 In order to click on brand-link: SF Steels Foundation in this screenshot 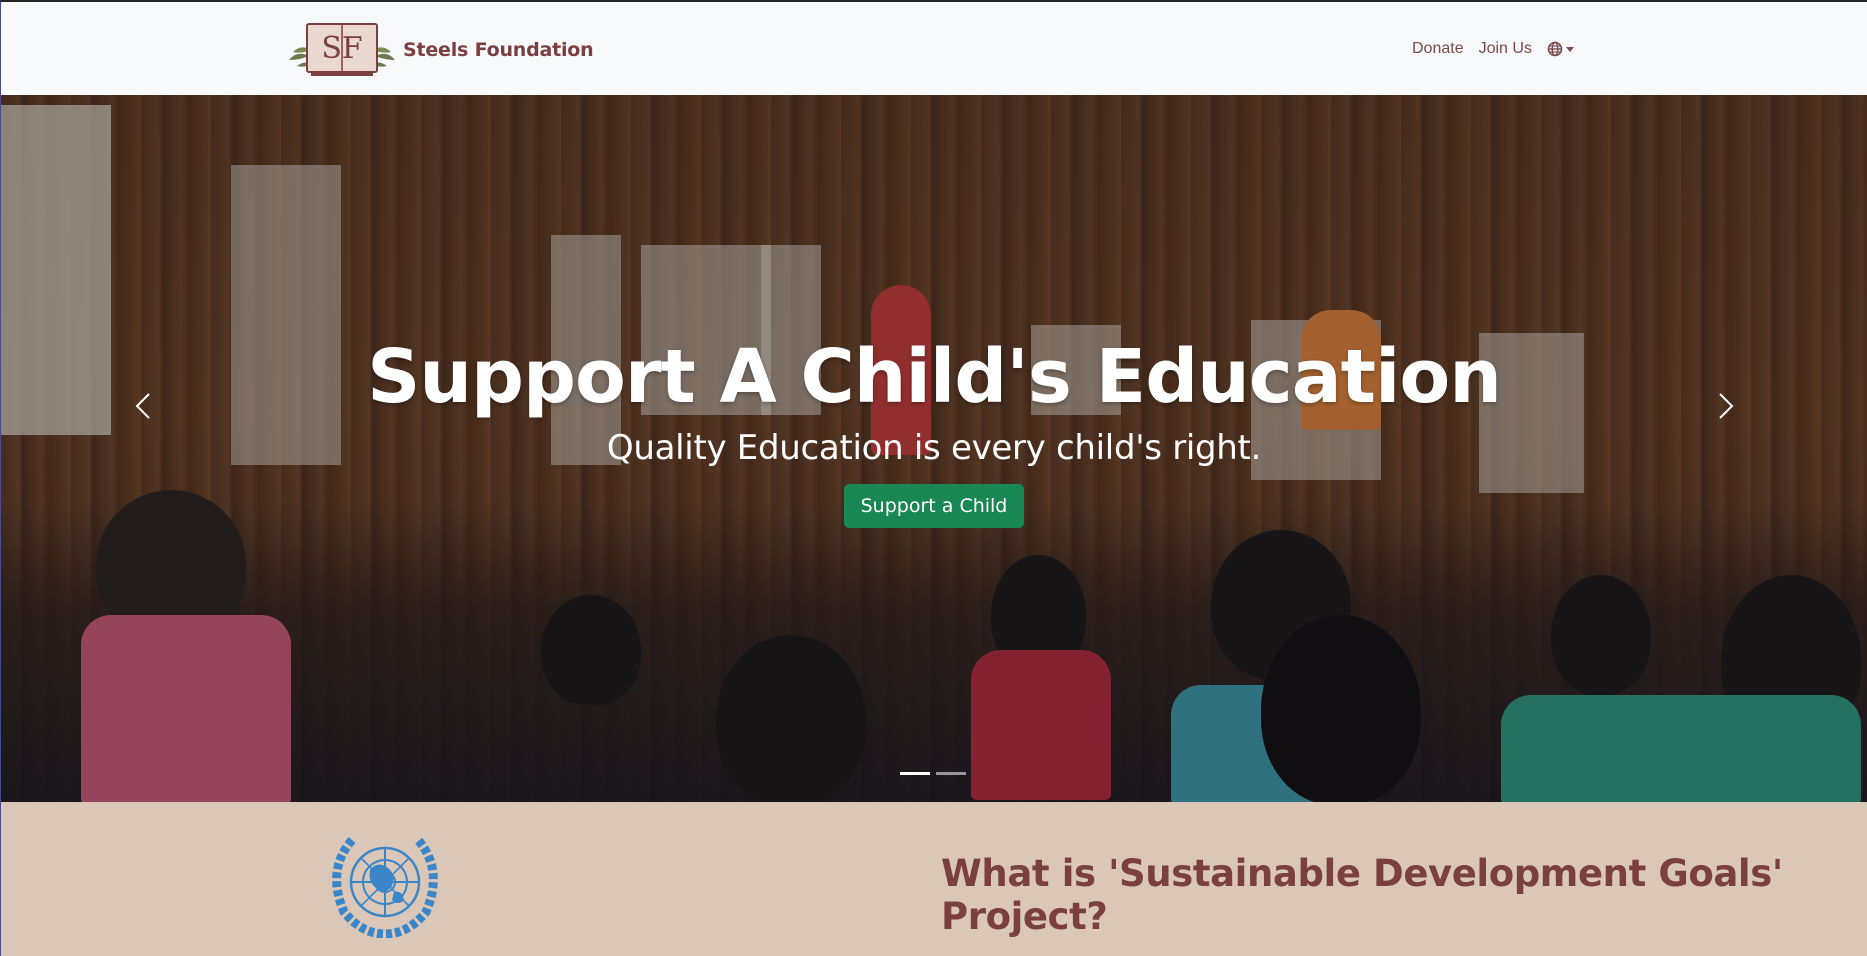, I will do `click(440, 49)`.